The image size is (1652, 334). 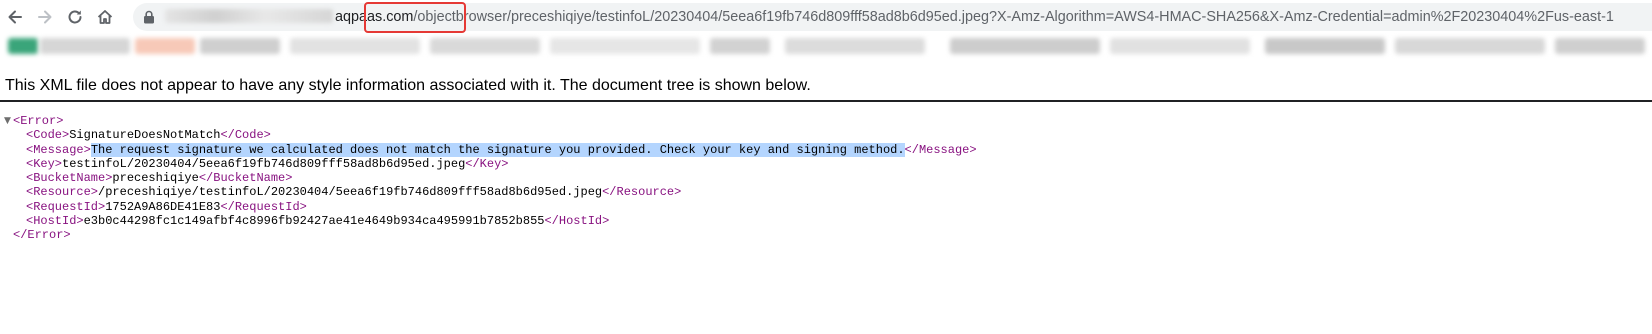 What do you see at coordinates (155, 178) in the screenshot?
I see `xml-value: preceshiqiye` at bounding box center [155, 178].